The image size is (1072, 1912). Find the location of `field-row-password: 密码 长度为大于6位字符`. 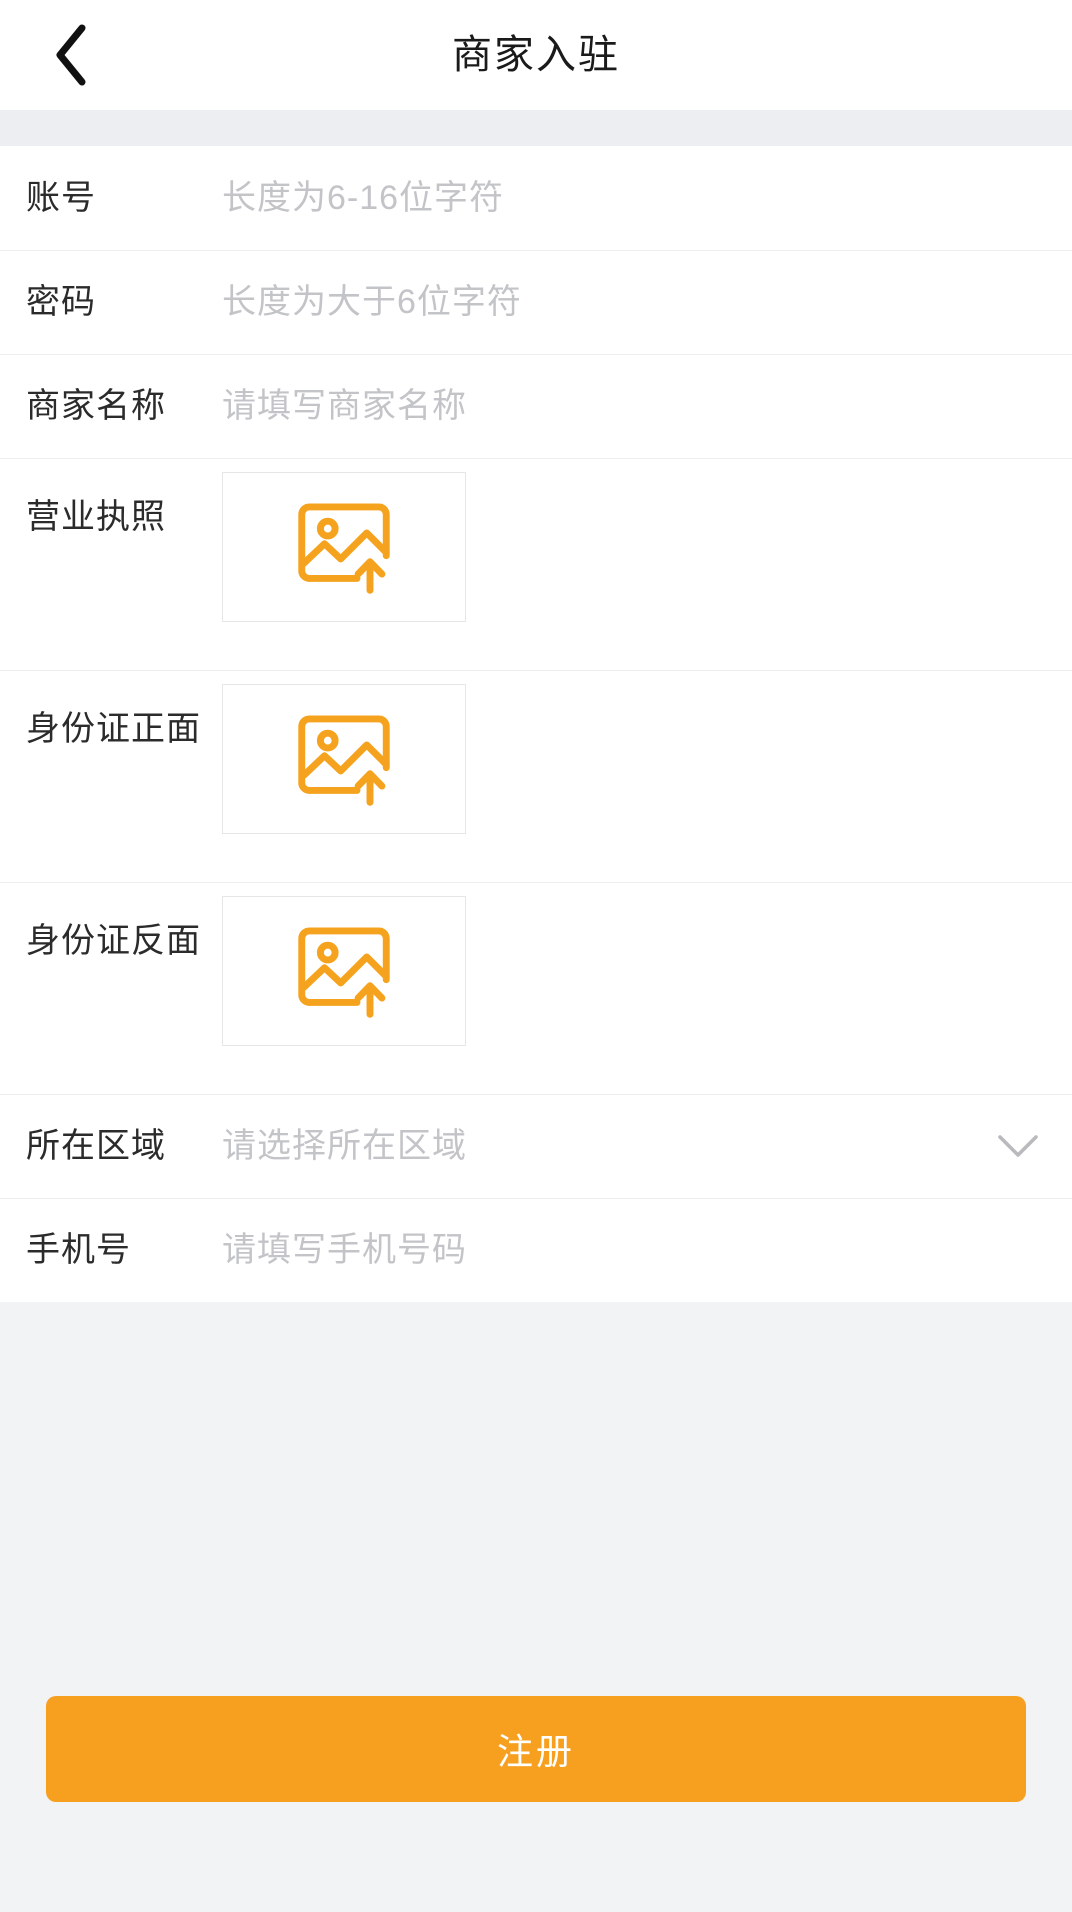

field-row-password: 密码 长度为大于6位字符 is located at coordinates (536, 302).